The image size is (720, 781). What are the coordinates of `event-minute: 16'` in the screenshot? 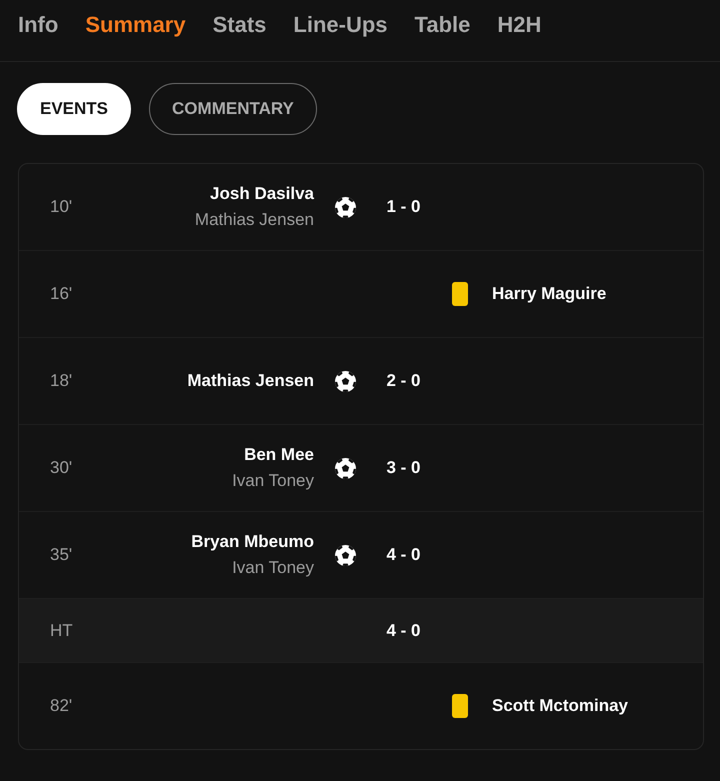 It's located at (61, 294).